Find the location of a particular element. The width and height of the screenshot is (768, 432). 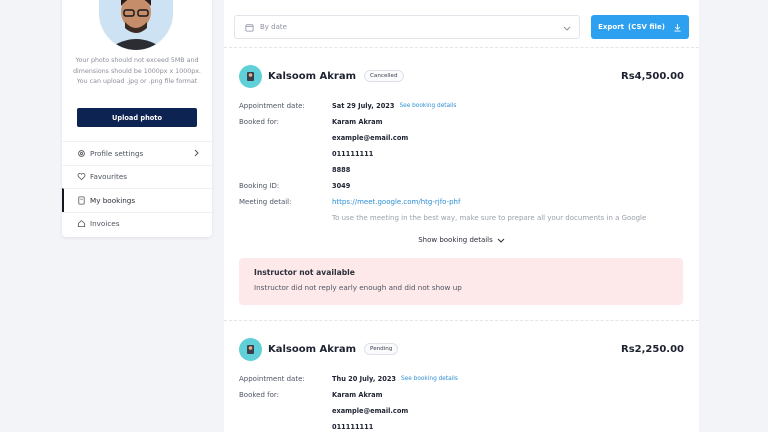

export-suffix: (CSV file) is located at coordinates (646, 27).